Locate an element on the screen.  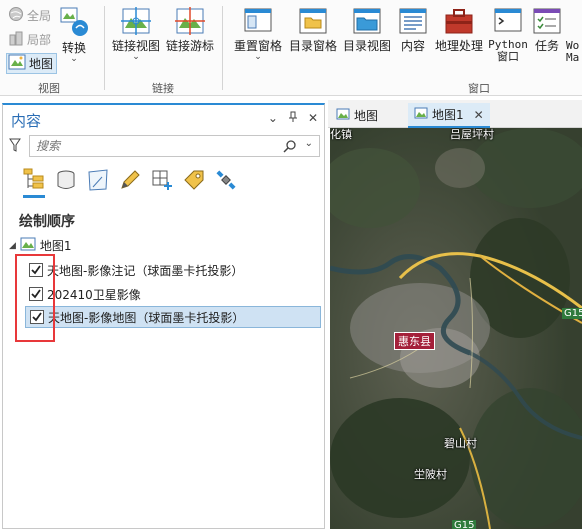
map-button: 地图 is located at coordinates (32, 63).